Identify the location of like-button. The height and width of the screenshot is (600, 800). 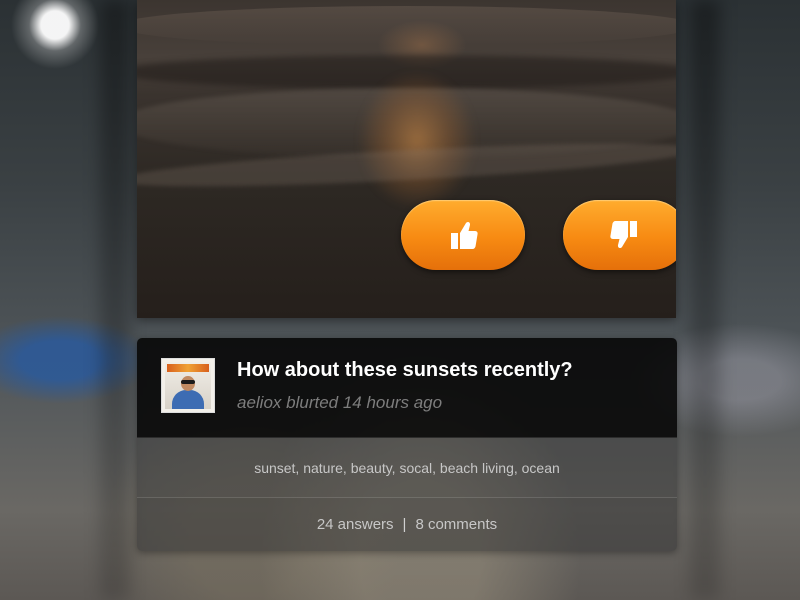
(463, 235).